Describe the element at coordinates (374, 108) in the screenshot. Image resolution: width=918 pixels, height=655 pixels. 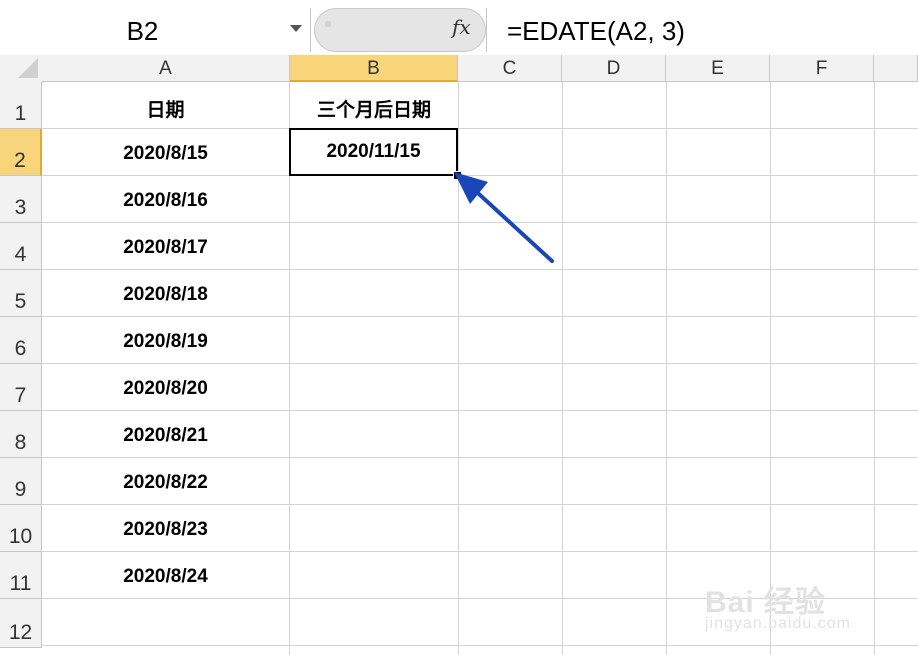
I see `cell-b1: 三个月后日期` at that location.